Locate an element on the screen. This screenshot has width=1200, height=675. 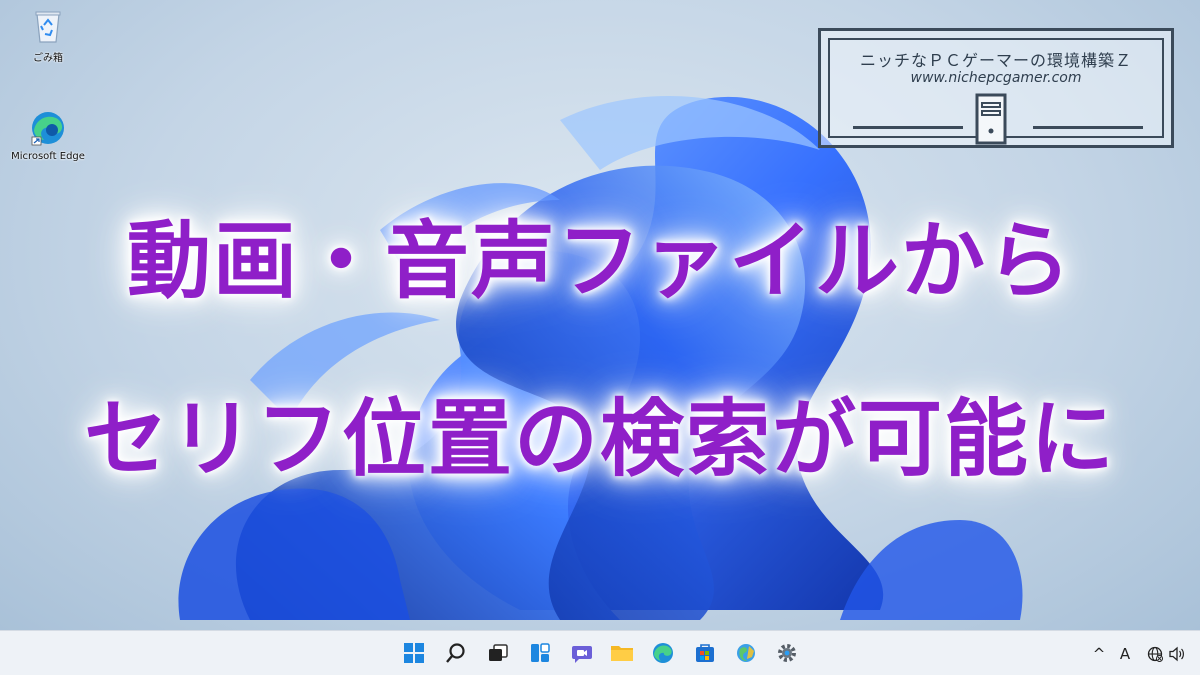
volume-button is located at coordinates (1177, 653).